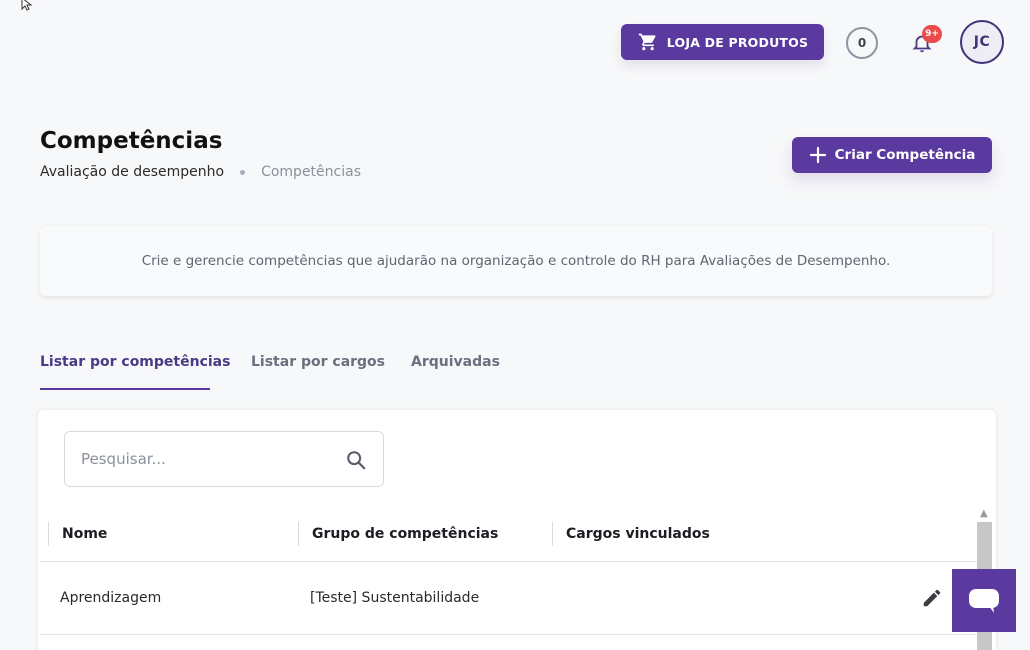 This screenshot has height=650, width=1030. What do you see at coordinates (982, 42) in the screenshot?
I see `user-avatar: JC` at bounding box center [982, 42].